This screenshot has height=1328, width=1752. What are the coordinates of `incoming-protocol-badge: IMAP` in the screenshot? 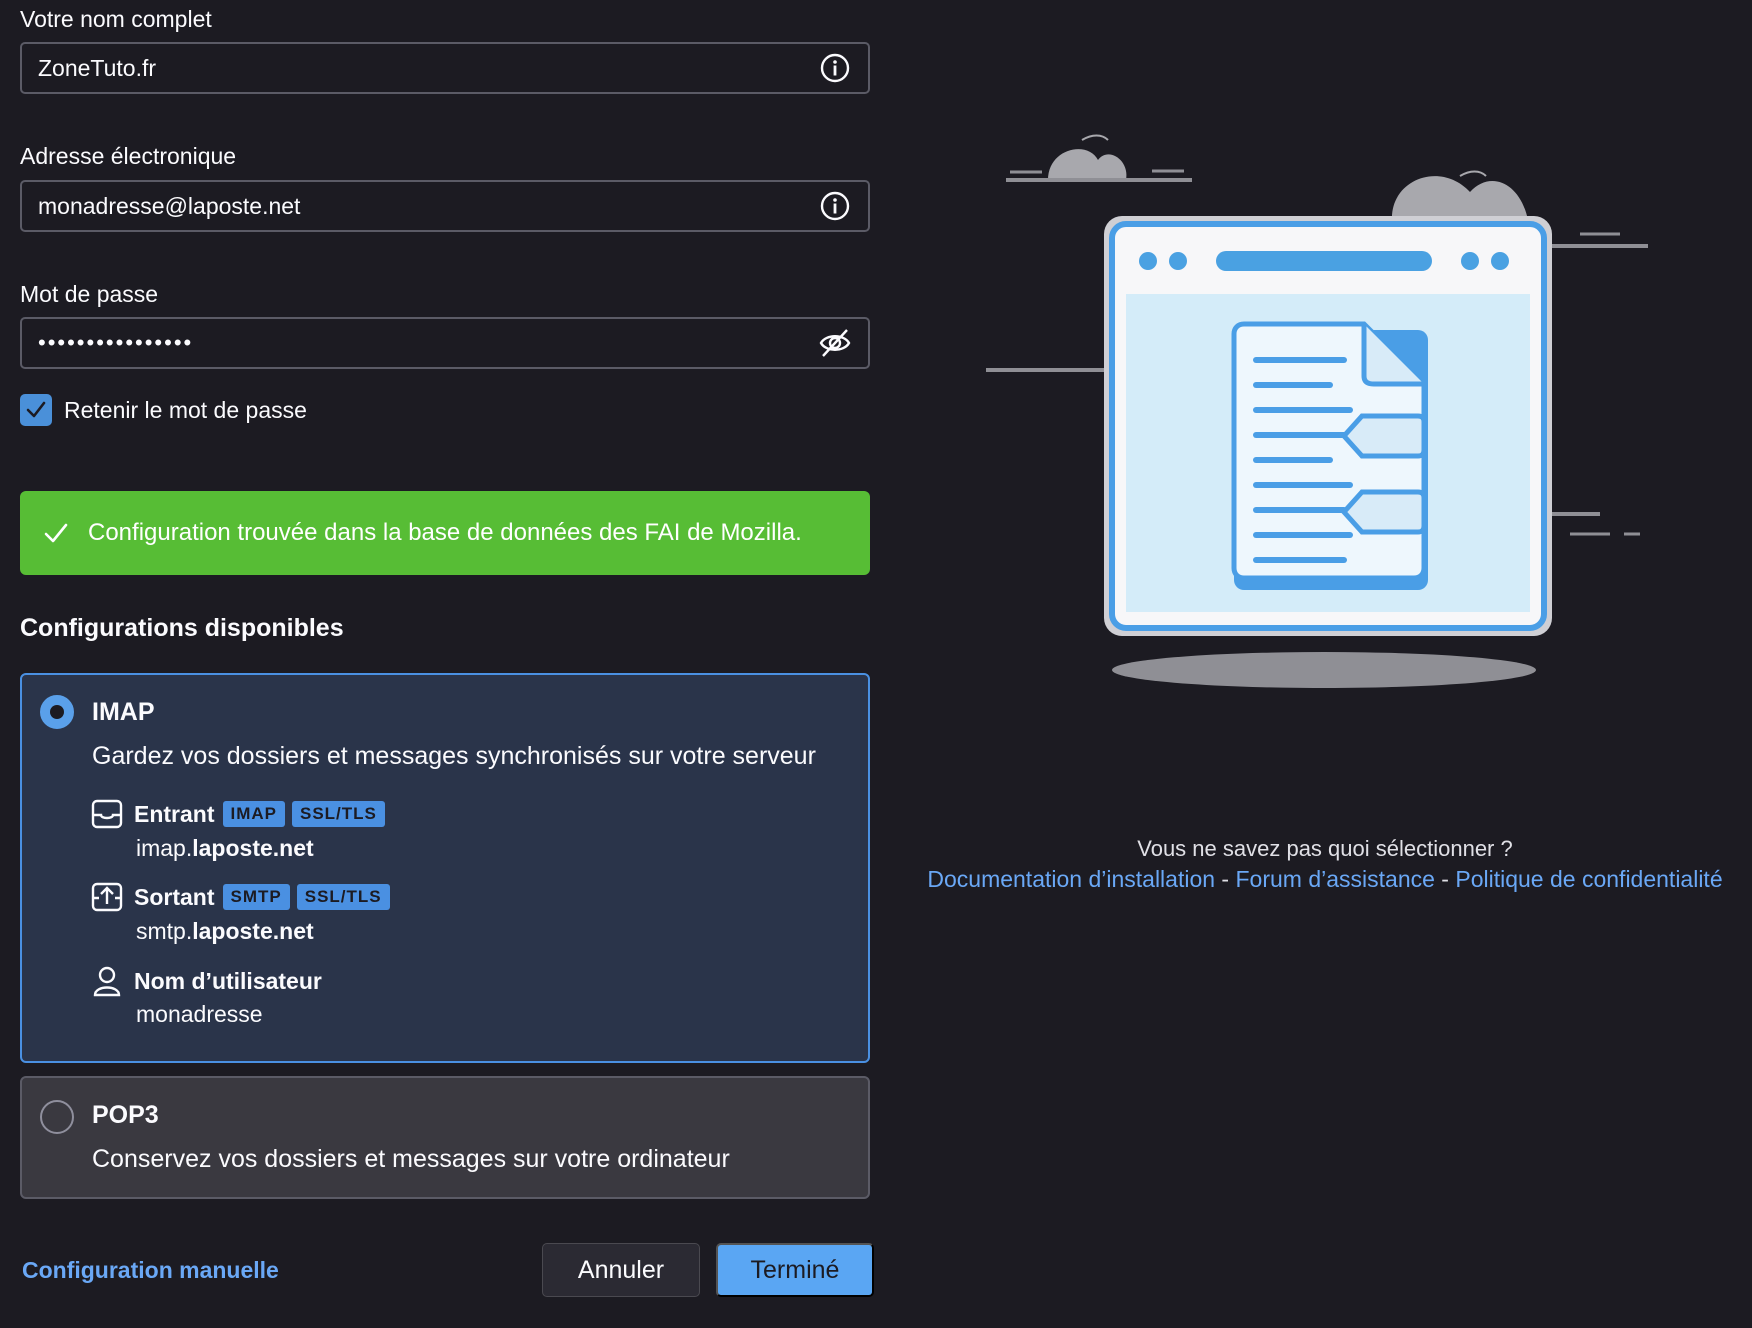 It's located at (253, 814).